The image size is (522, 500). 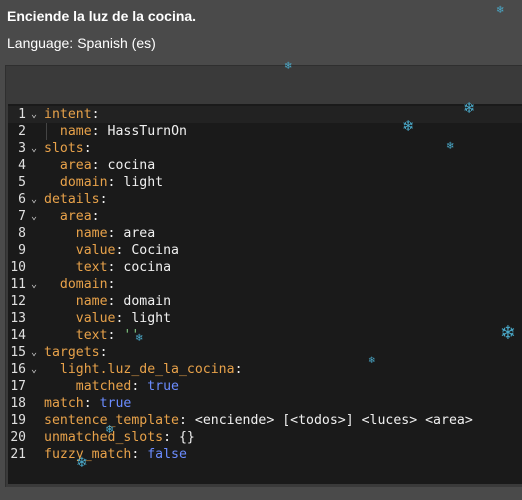 What do you see at coordinates (265, 352) in the screenshot?
I see `code-line: 15 ⌄ targets:` at bounding box center [265, 352].